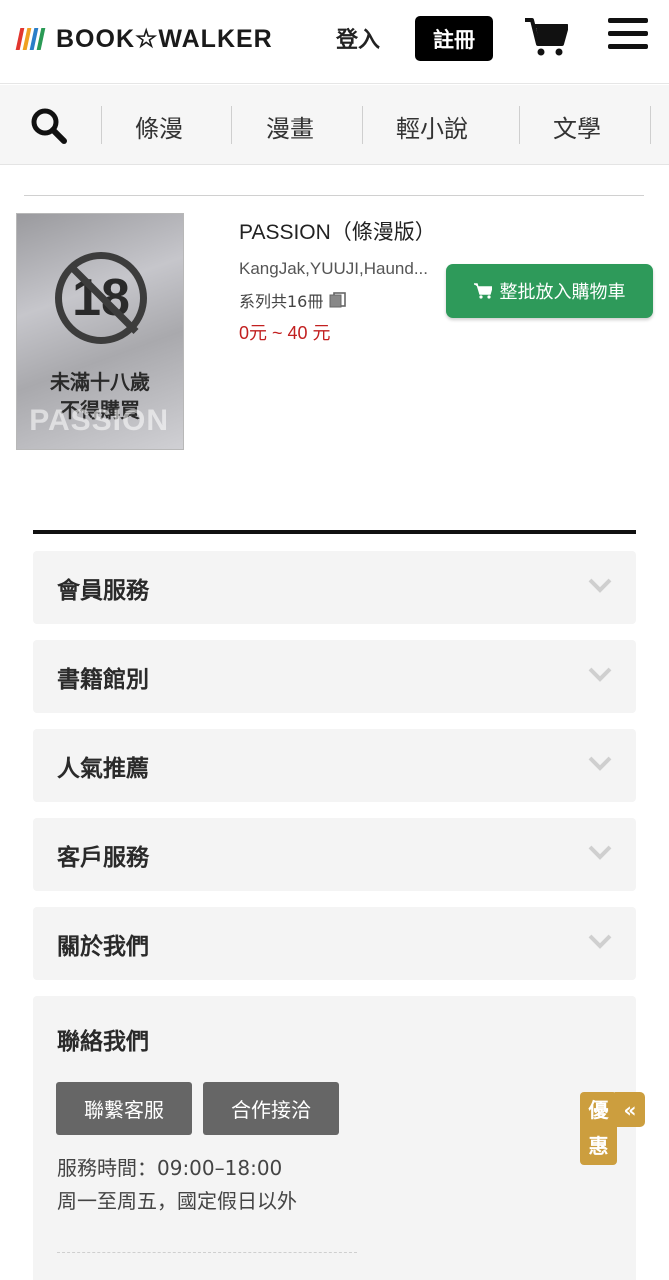 The width and height of the screenshot is (669, 1280). Describe the element at coordinates (562, 292) in the screenshot. I see `add-all-to-cart-label: 整批放入購物車` at that location.